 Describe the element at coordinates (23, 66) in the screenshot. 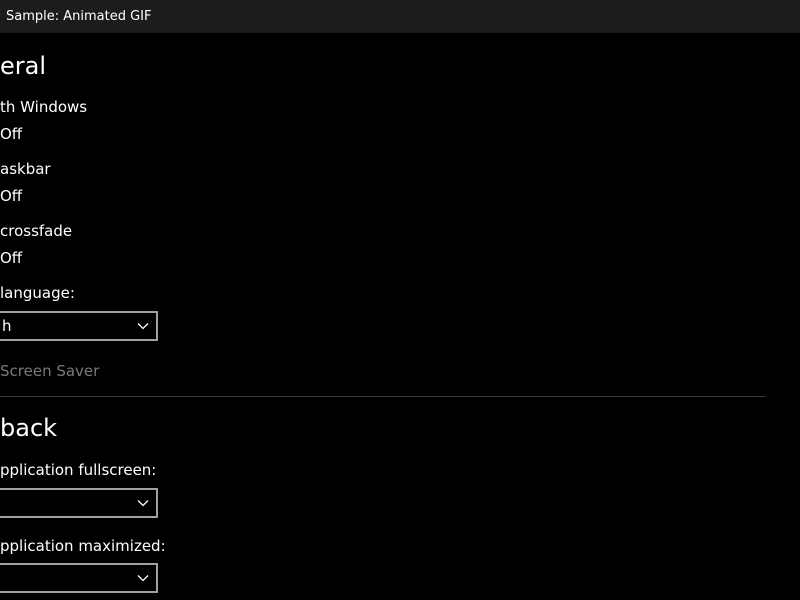

I see `general-section-heading: eral` at that location.